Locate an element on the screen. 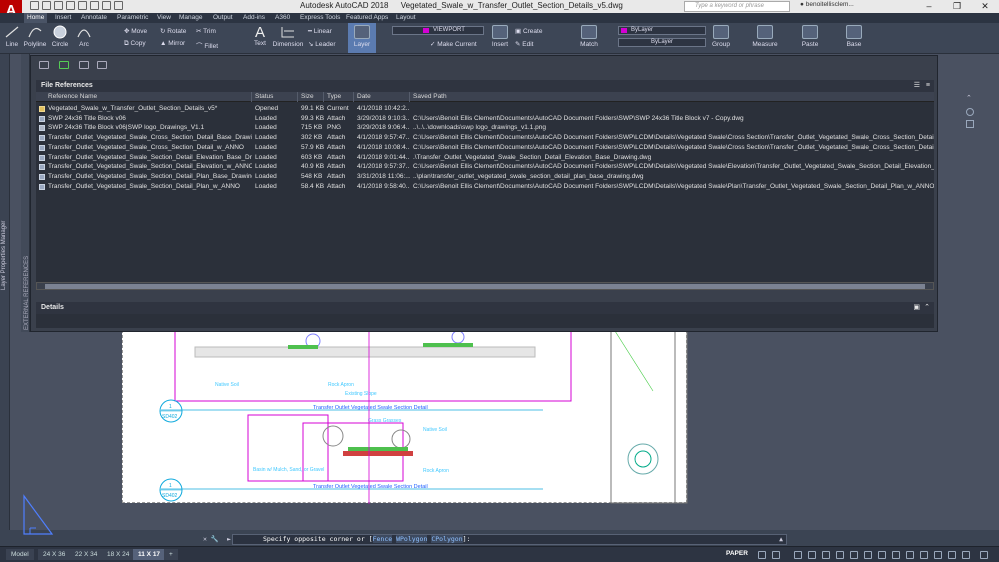 The width and height of the screenshot is (999, 562). new-icon is located at coordinates (34, 5).